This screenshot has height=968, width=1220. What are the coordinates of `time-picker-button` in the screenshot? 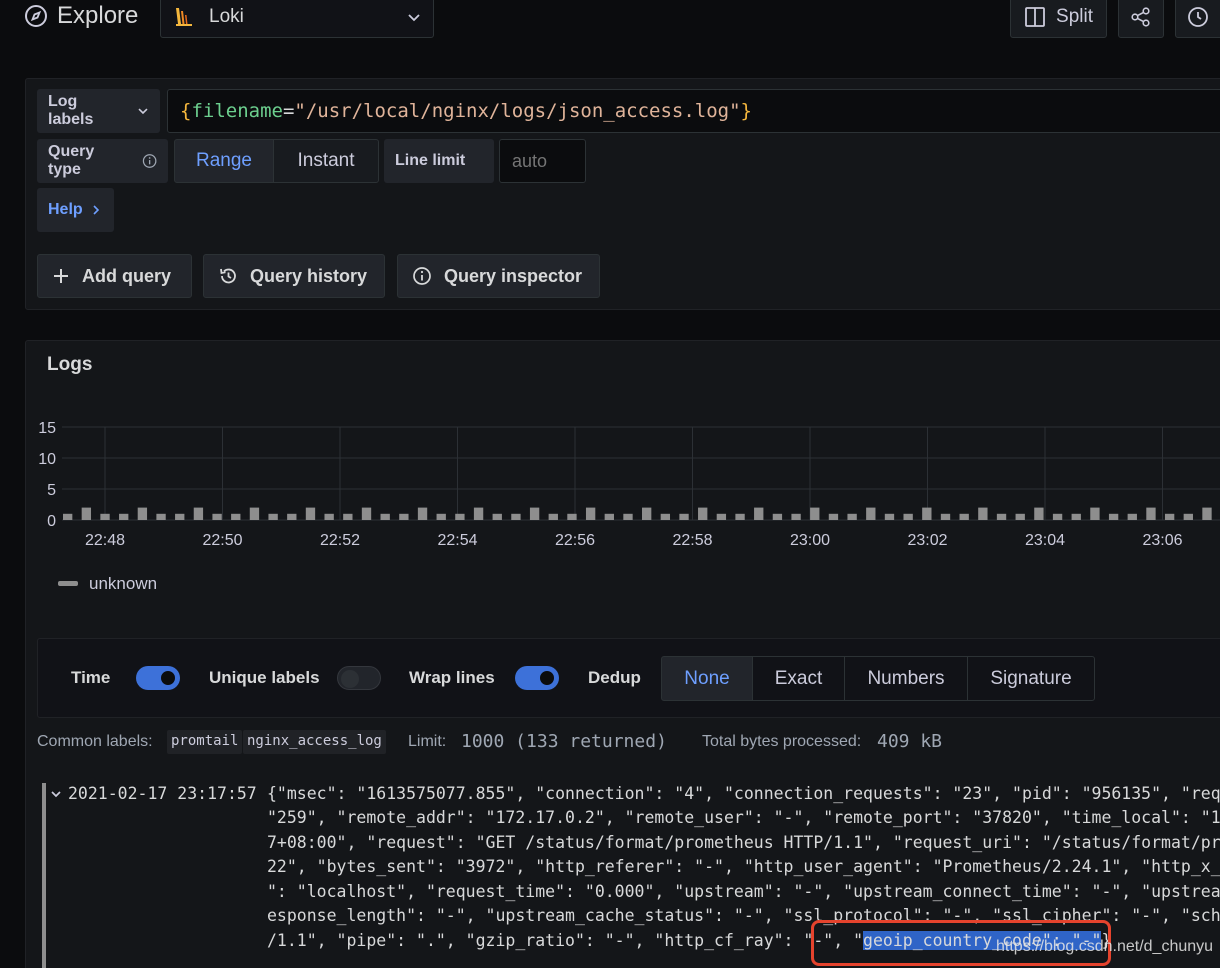 It's located at (1197, 19).